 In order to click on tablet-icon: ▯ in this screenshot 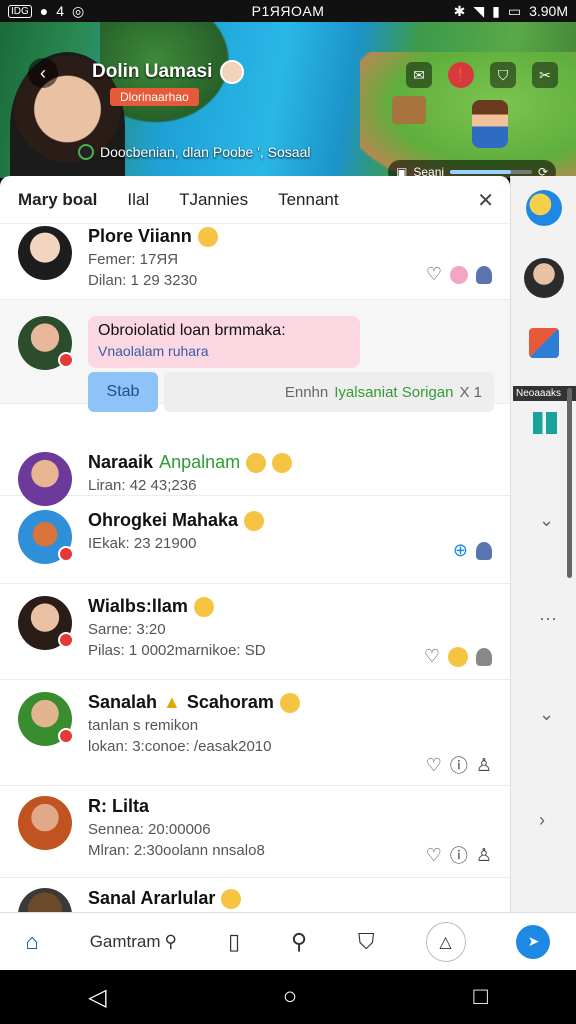, I will do `click(234, 942)`.